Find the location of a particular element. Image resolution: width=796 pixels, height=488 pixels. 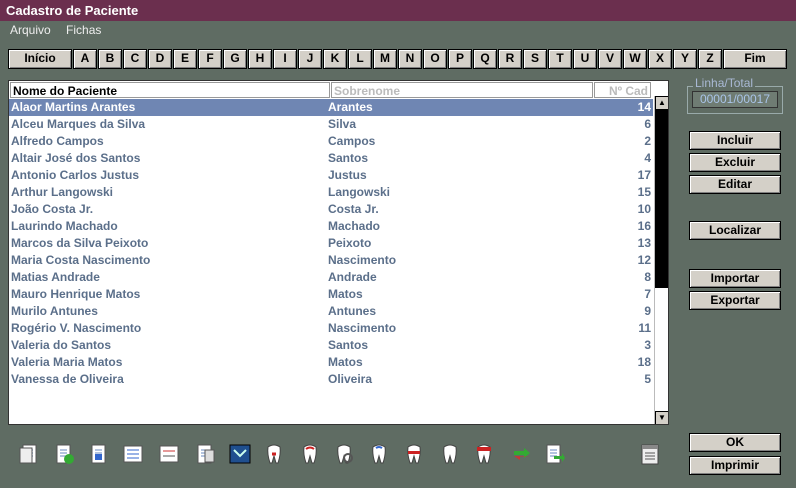

exchange-icon is located at coordinates (522, 454).